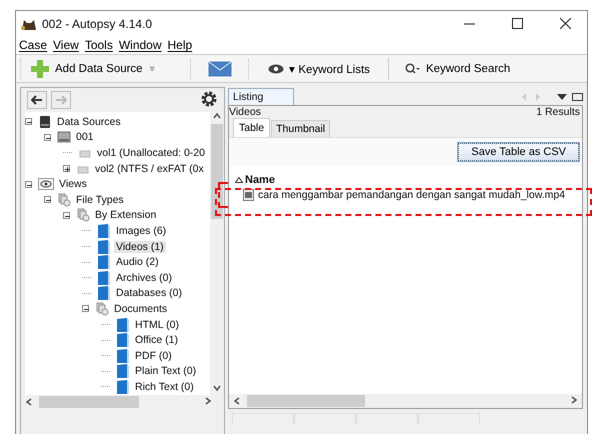 The height and width of the screenshot is (434, 592). Describe the element at coordinates (245, 112) in the screenshot. I see `category-heading: Videos` at that location.